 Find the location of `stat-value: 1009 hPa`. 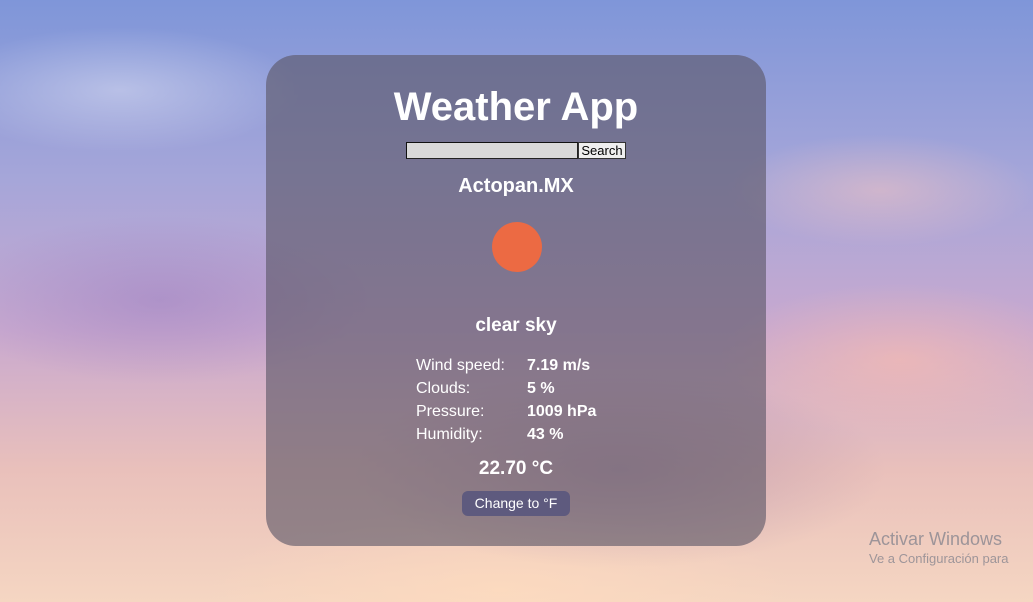

stat-value: 1009 hPa is located at coordinates (562, 411).